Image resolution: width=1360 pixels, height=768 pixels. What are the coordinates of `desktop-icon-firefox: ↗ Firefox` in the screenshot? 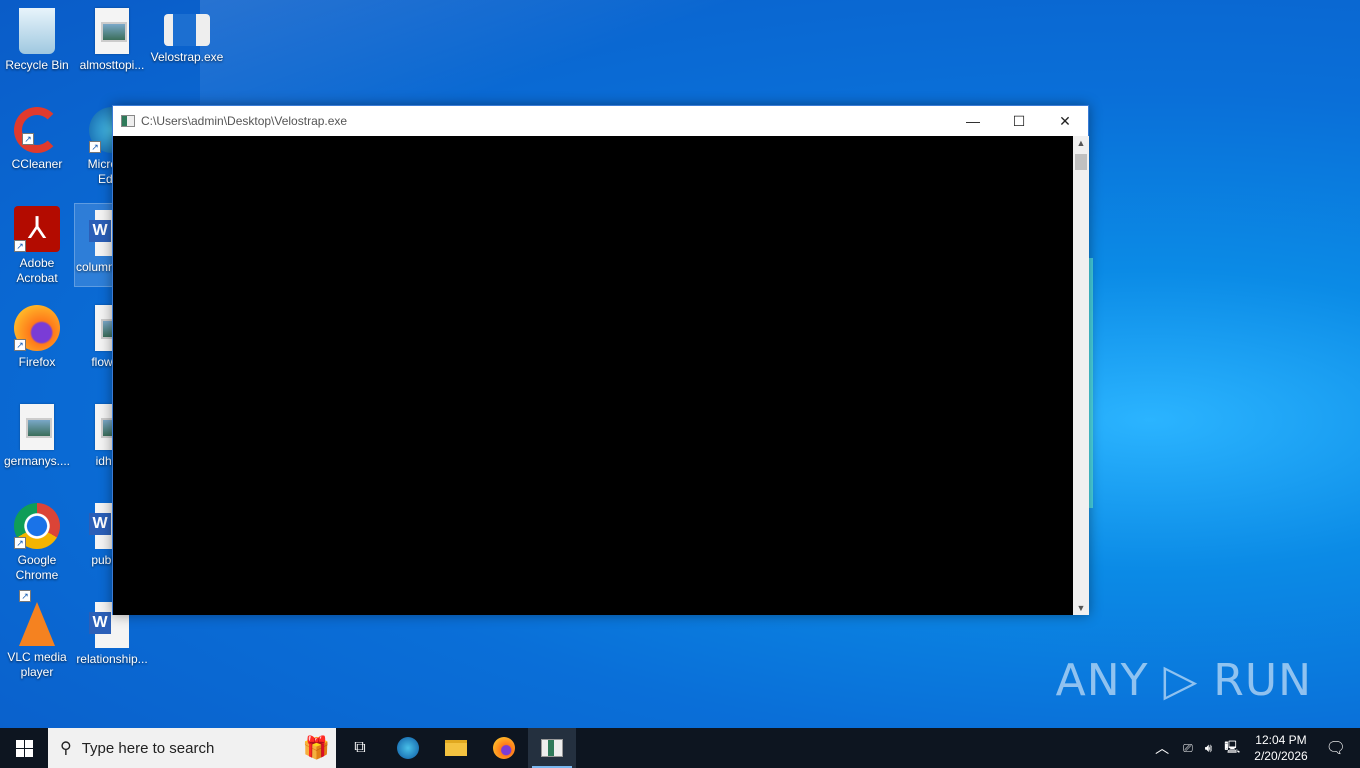 It's located at (37, 334).